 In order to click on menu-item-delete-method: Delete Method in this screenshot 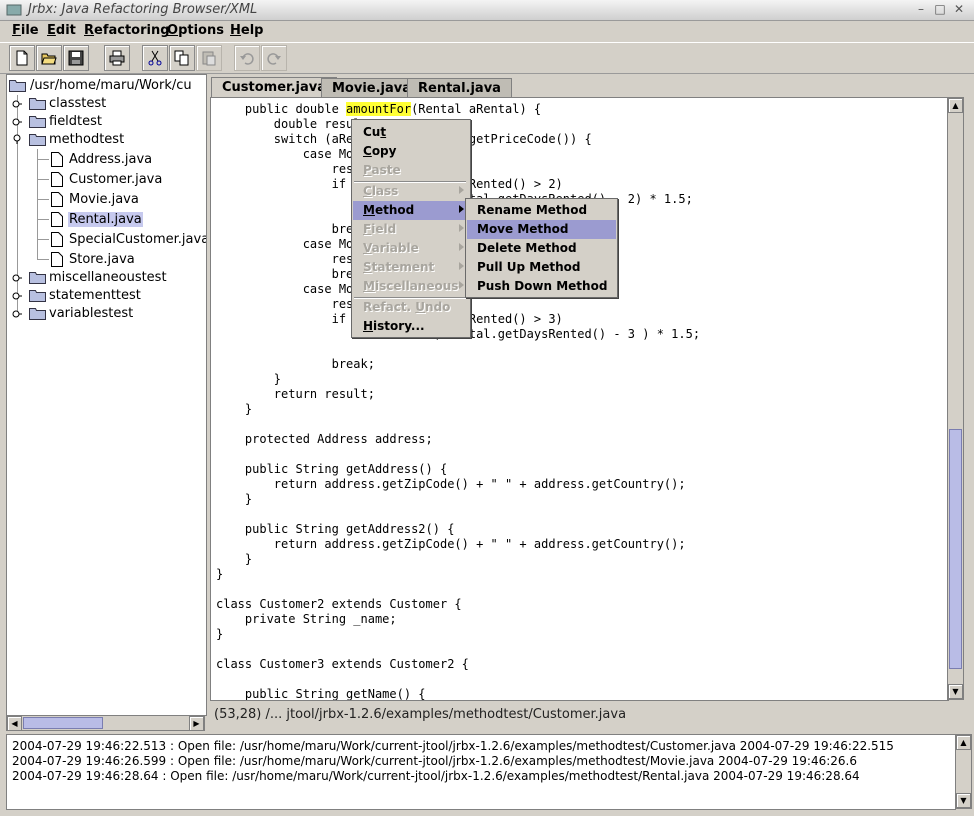, I will do `click(541, 248)`.